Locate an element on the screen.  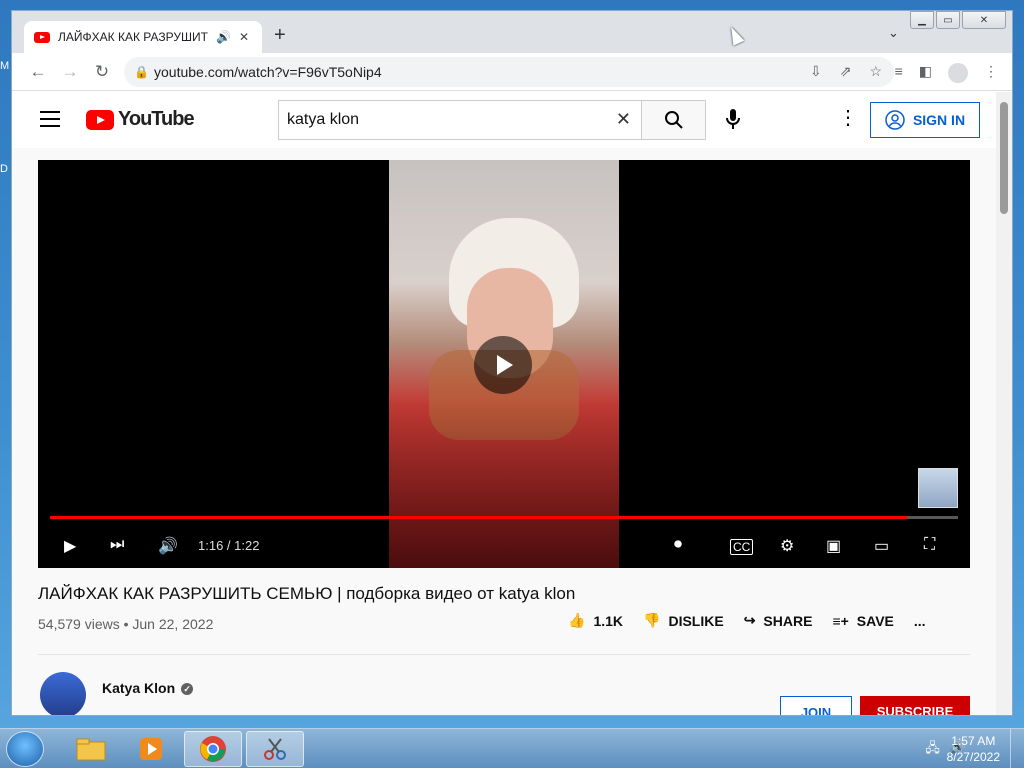
folder-icon is located at coordinates (91, 749).